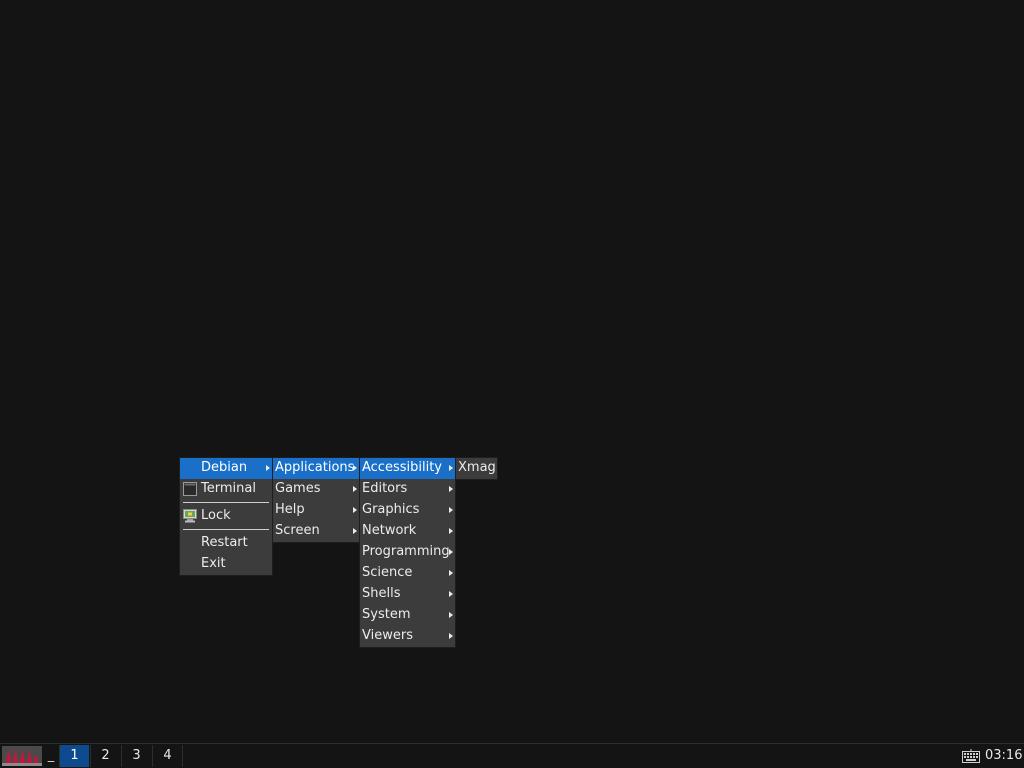 The image size is (1024, 768). What do you see at coordinates (74, 756) in the screenshot?
I see `workspace-1-button: 1` at bounding box center [74, 756].